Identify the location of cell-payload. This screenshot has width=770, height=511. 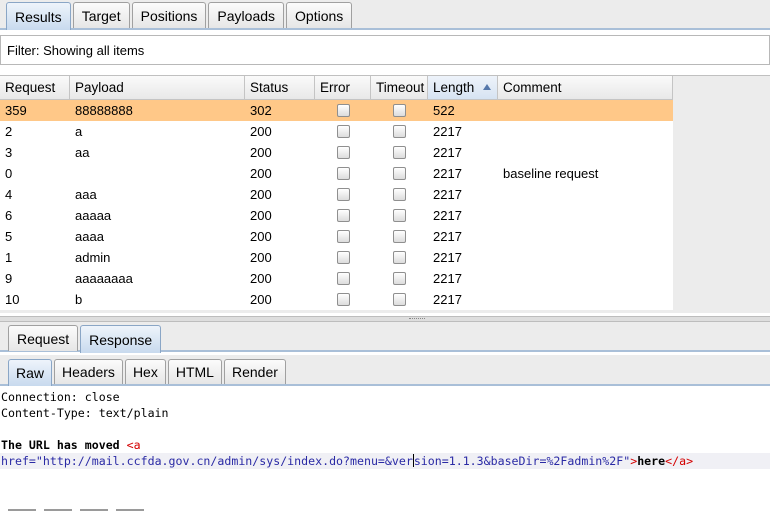
(157, 173).